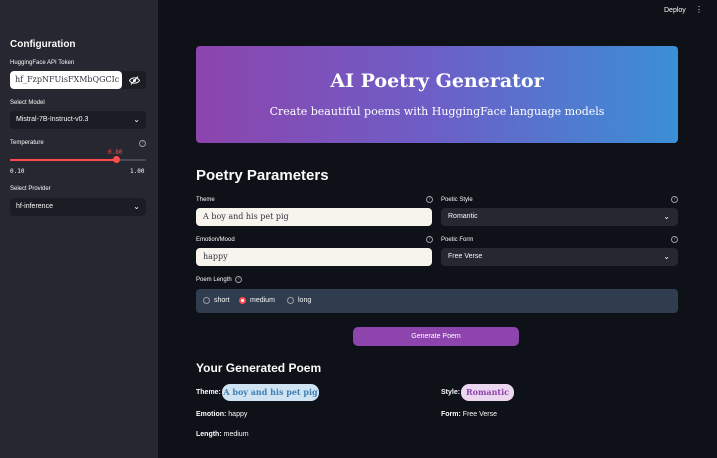 This screenshot has width=717, height=458. Describe the element at coordinates (214, 280) in the screenshot. I see `poem-length-label: Poem Length` at that location.